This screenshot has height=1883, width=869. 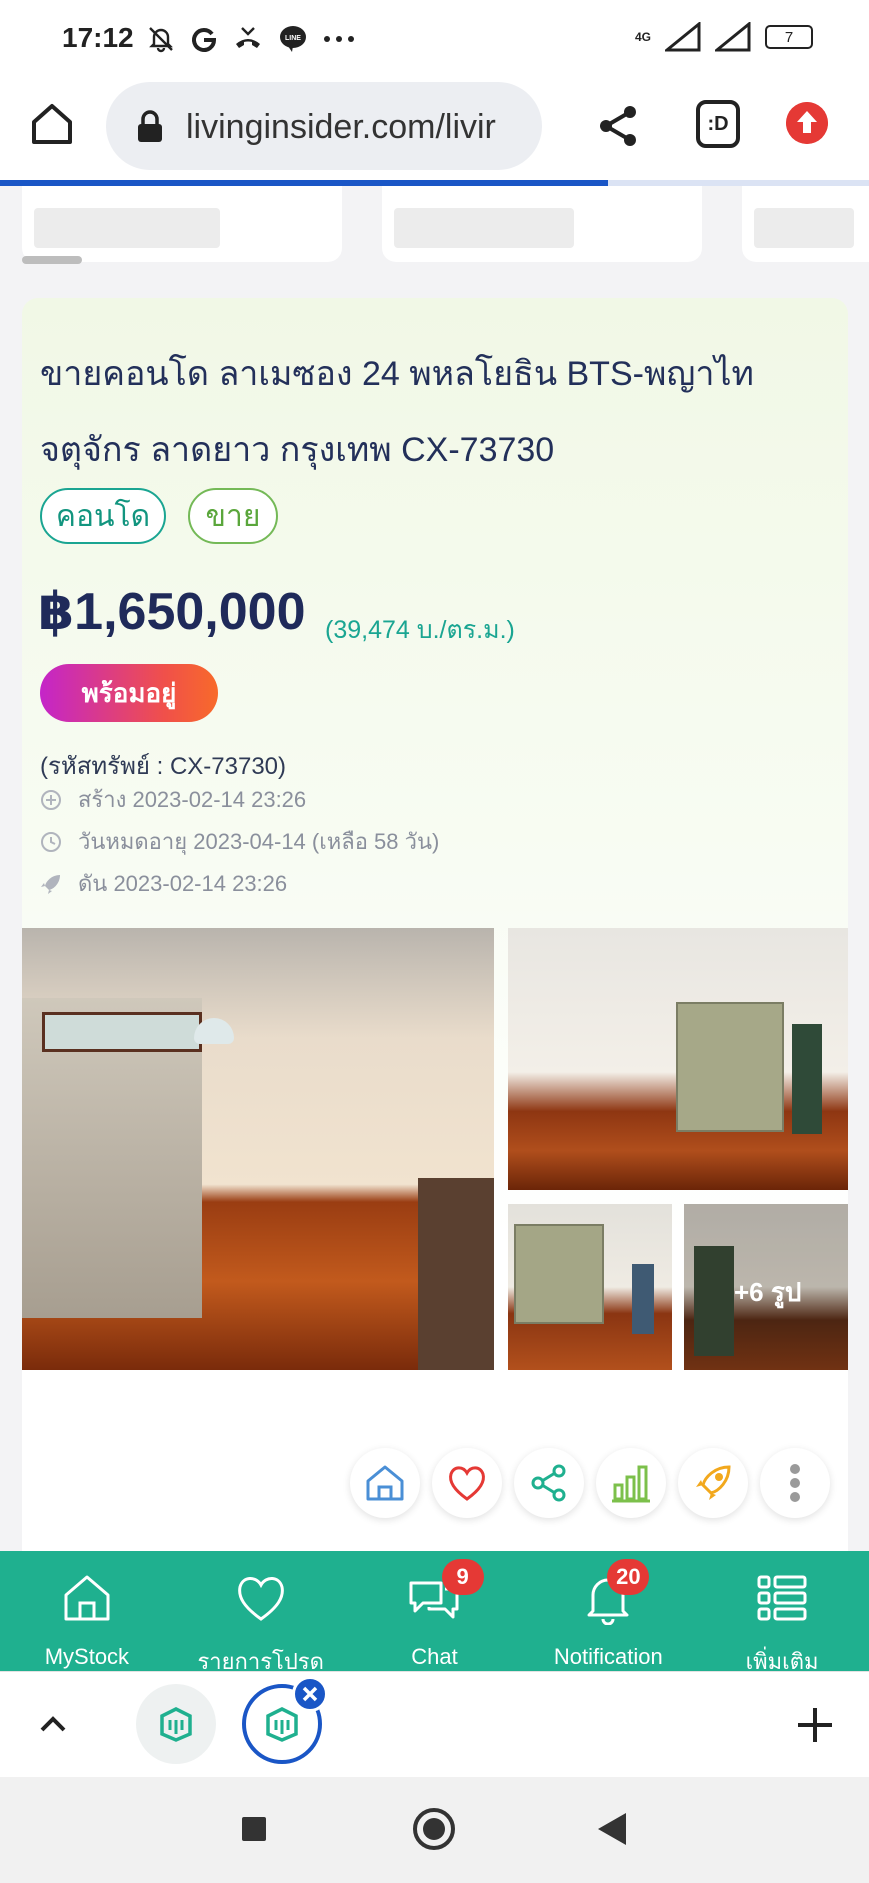 I want to click on nav-more: เพิ่มเติม, so click(x=782, y=1612).